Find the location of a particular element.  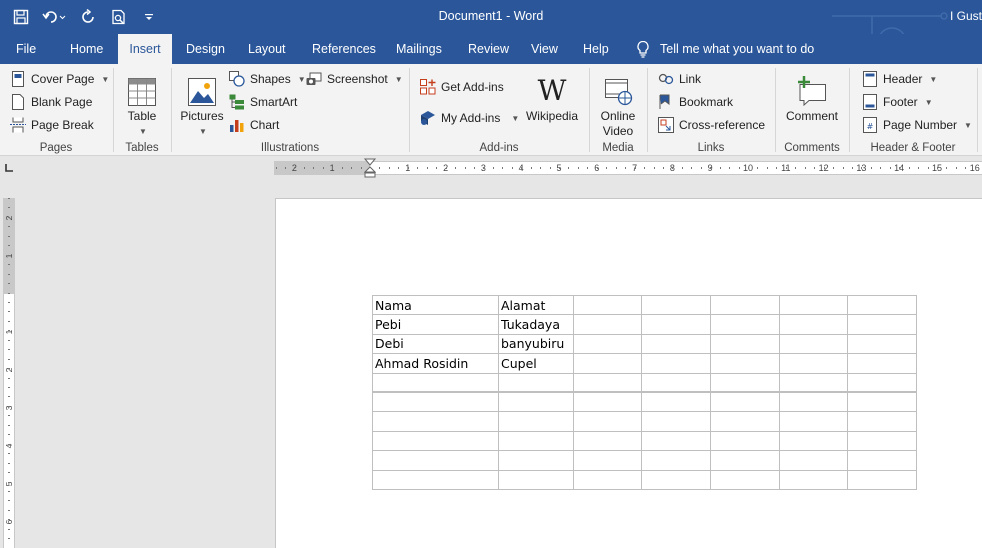

undo-icon is located at coordinates (55, 17).